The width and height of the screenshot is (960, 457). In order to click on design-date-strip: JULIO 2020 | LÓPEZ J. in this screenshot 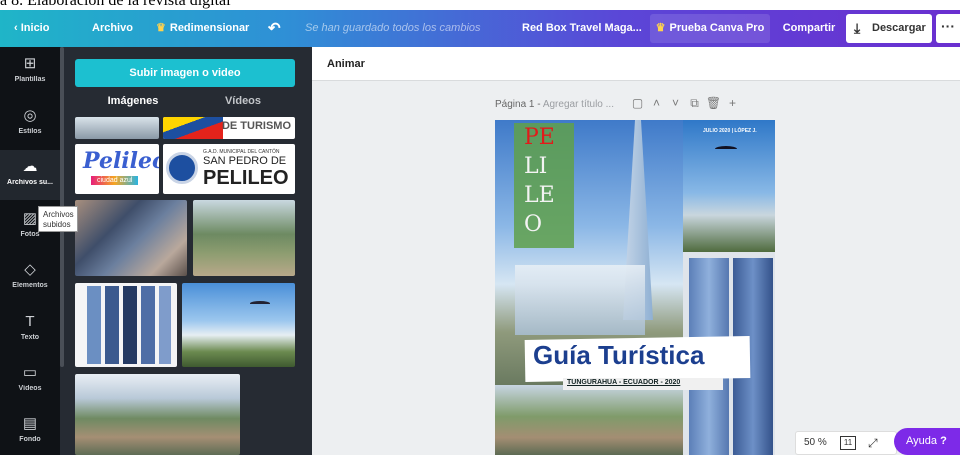, I will do `click(730, 131)`.